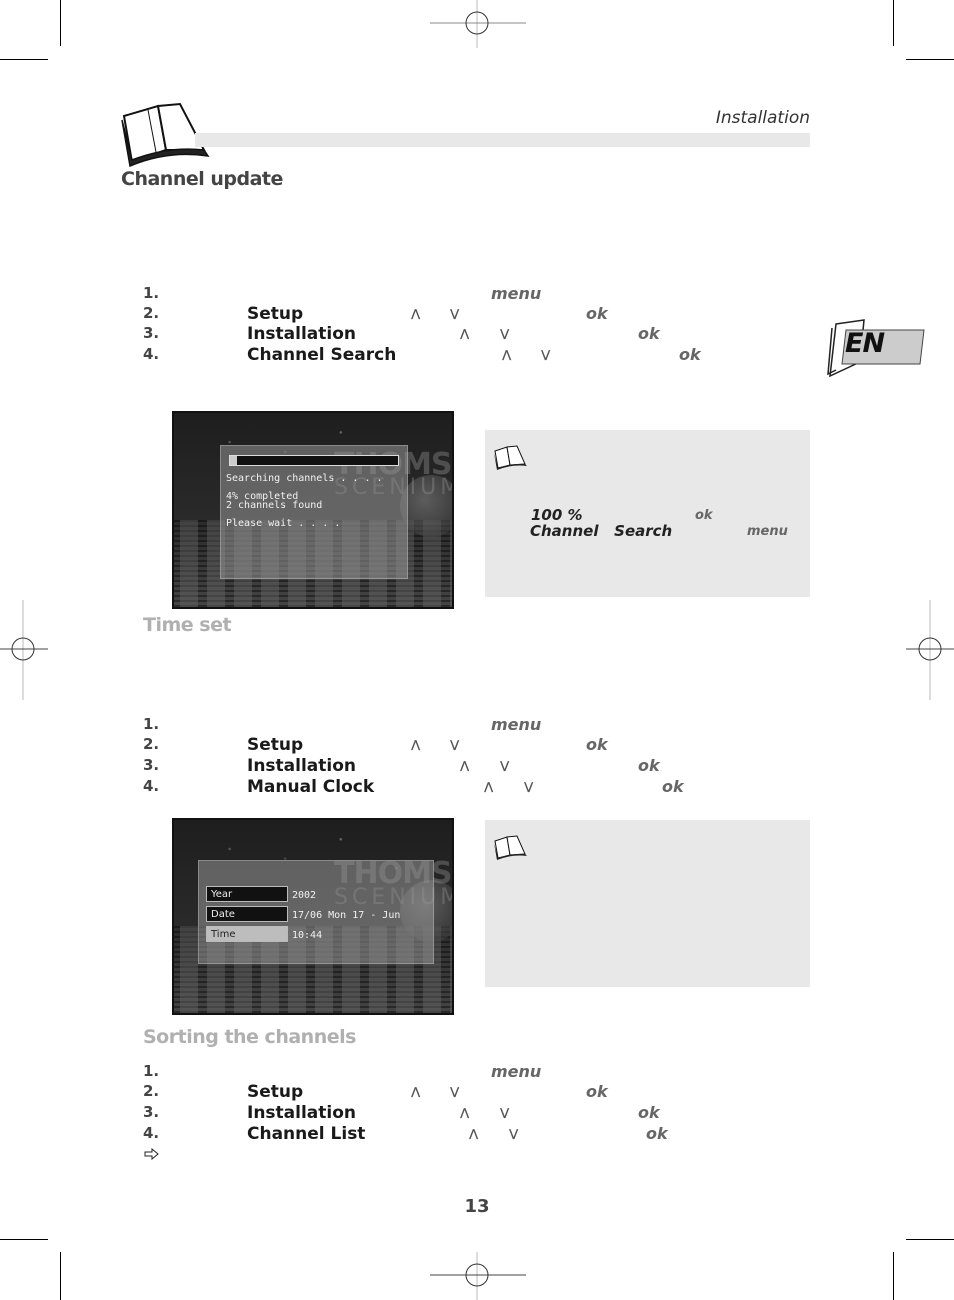 This screenshot has height=1300, width=954. What do you see at coordinates (283, 523) in the screenshot?
I see `status-please-wait: Please wait . . . .` at bounding box center [283, 523].